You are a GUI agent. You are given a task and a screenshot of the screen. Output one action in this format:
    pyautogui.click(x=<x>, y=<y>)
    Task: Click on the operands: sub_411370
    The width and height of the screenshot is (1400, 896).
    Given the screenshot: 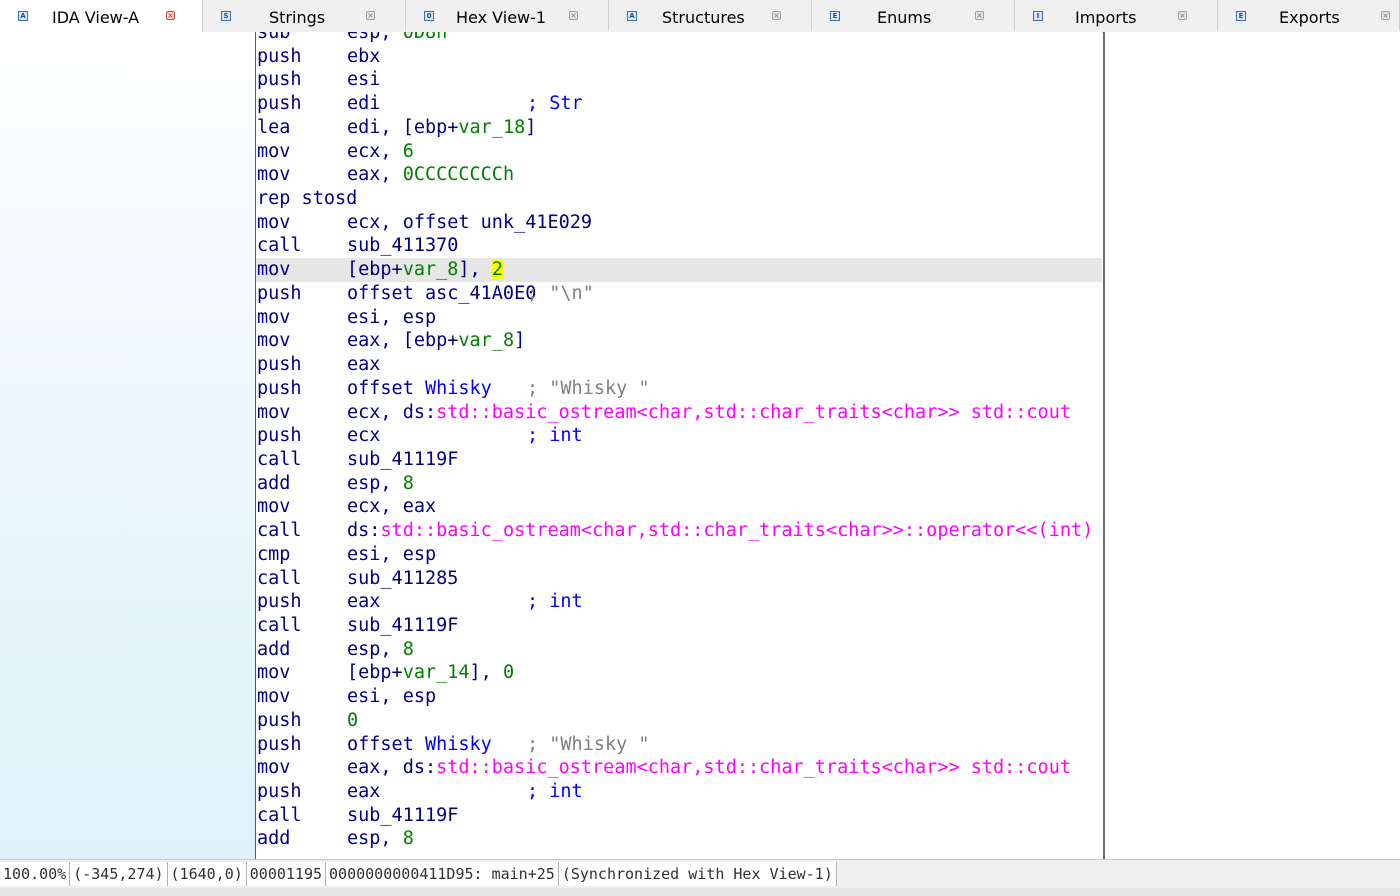 What is the action you would take?
    pyautogui.click(x=402, y=246)
    